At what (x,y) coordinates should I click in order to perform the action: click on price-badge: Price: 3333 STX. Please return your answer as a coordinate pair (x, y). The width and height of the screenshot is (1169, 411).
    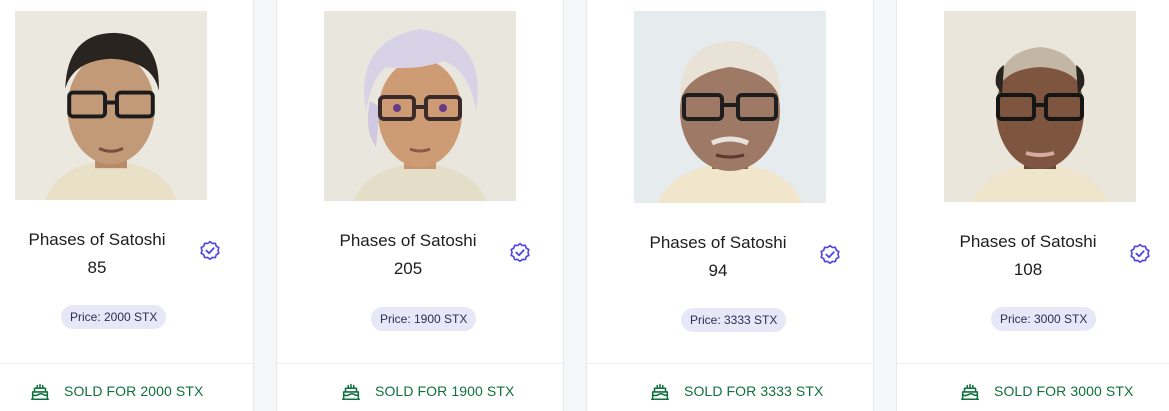
    Looking at the image, I should click on (734, 320).